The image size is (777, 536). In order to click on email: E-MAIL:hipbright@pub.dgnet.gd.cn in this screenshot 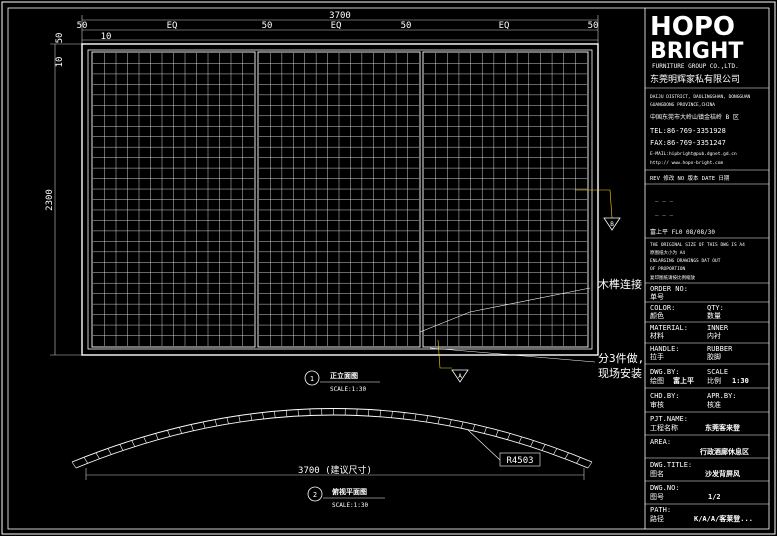, I will do `click(693, 154)`.